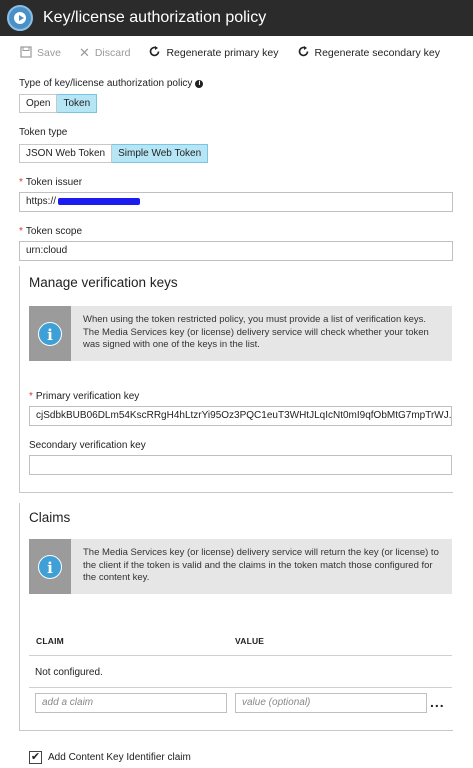  I want to click on regenerate-primary-label: Regenerate primary key, so click(222, 53).